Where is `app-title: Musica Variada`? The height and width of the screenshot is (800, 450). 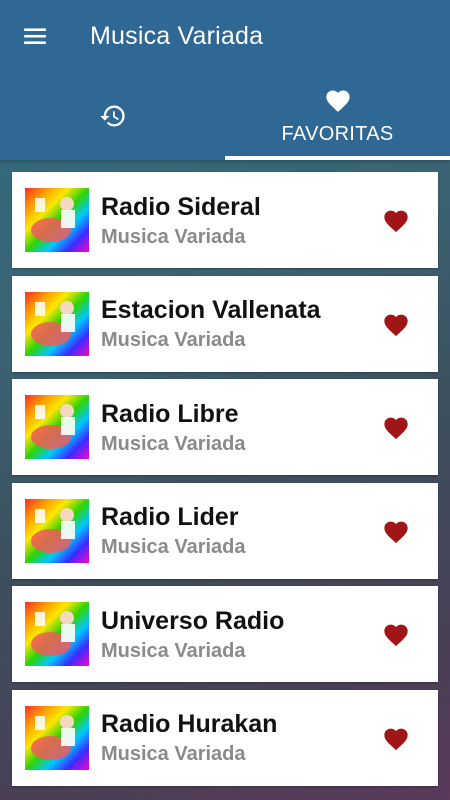
app-title: Musica Variada is located at coordinates (177, 35).